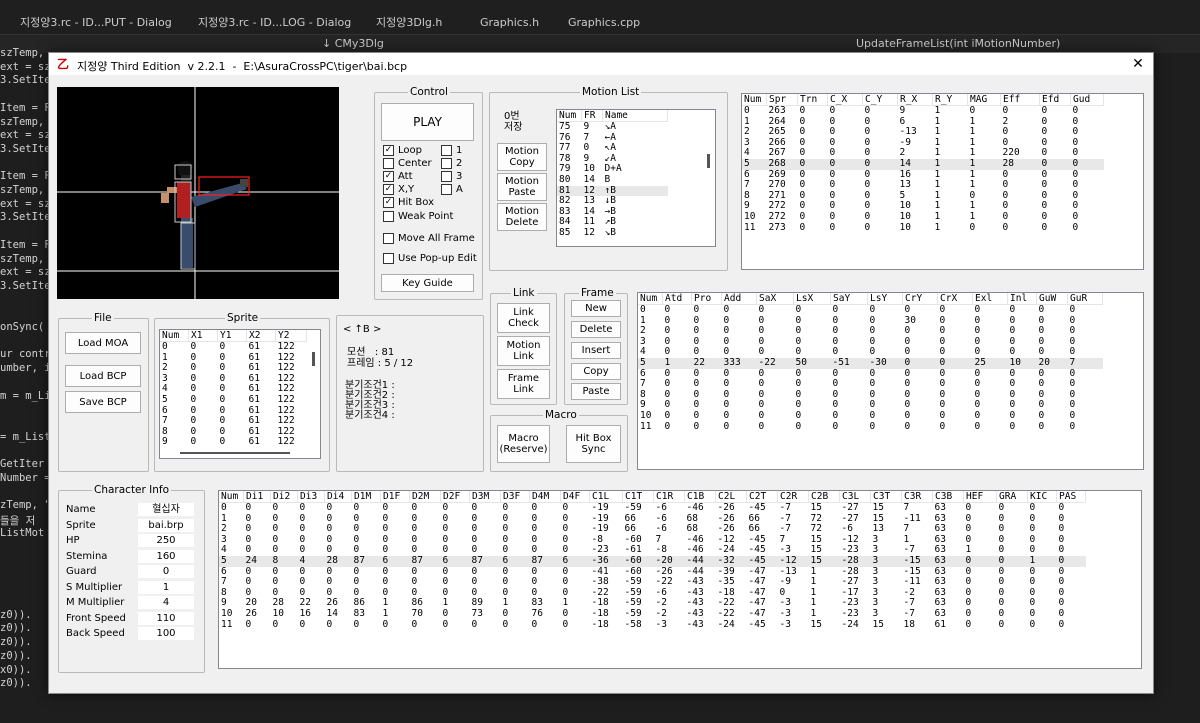 Image resolution: width=1200 pixels, height=723 pixels. Describe the element at coordinates (166, 556) in the screenshot. I see `character-field-value: 160` at that location.